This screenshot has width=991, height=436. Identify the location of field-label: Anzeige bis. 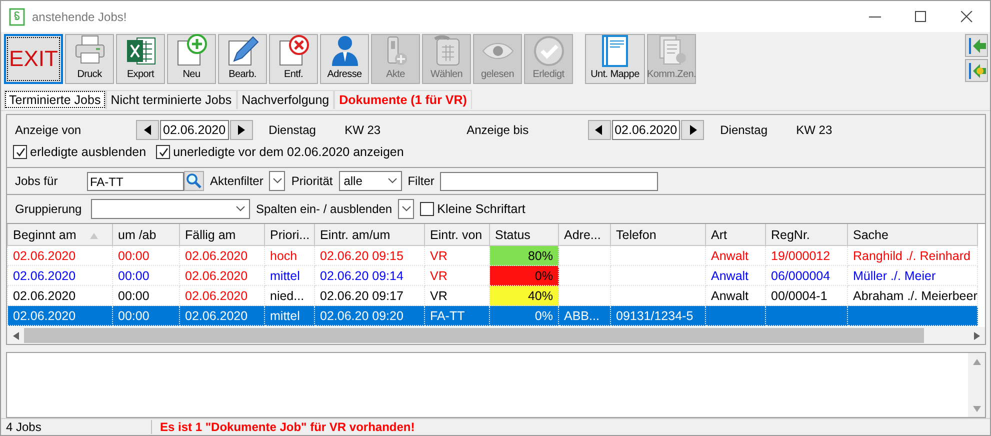
(498, 130).